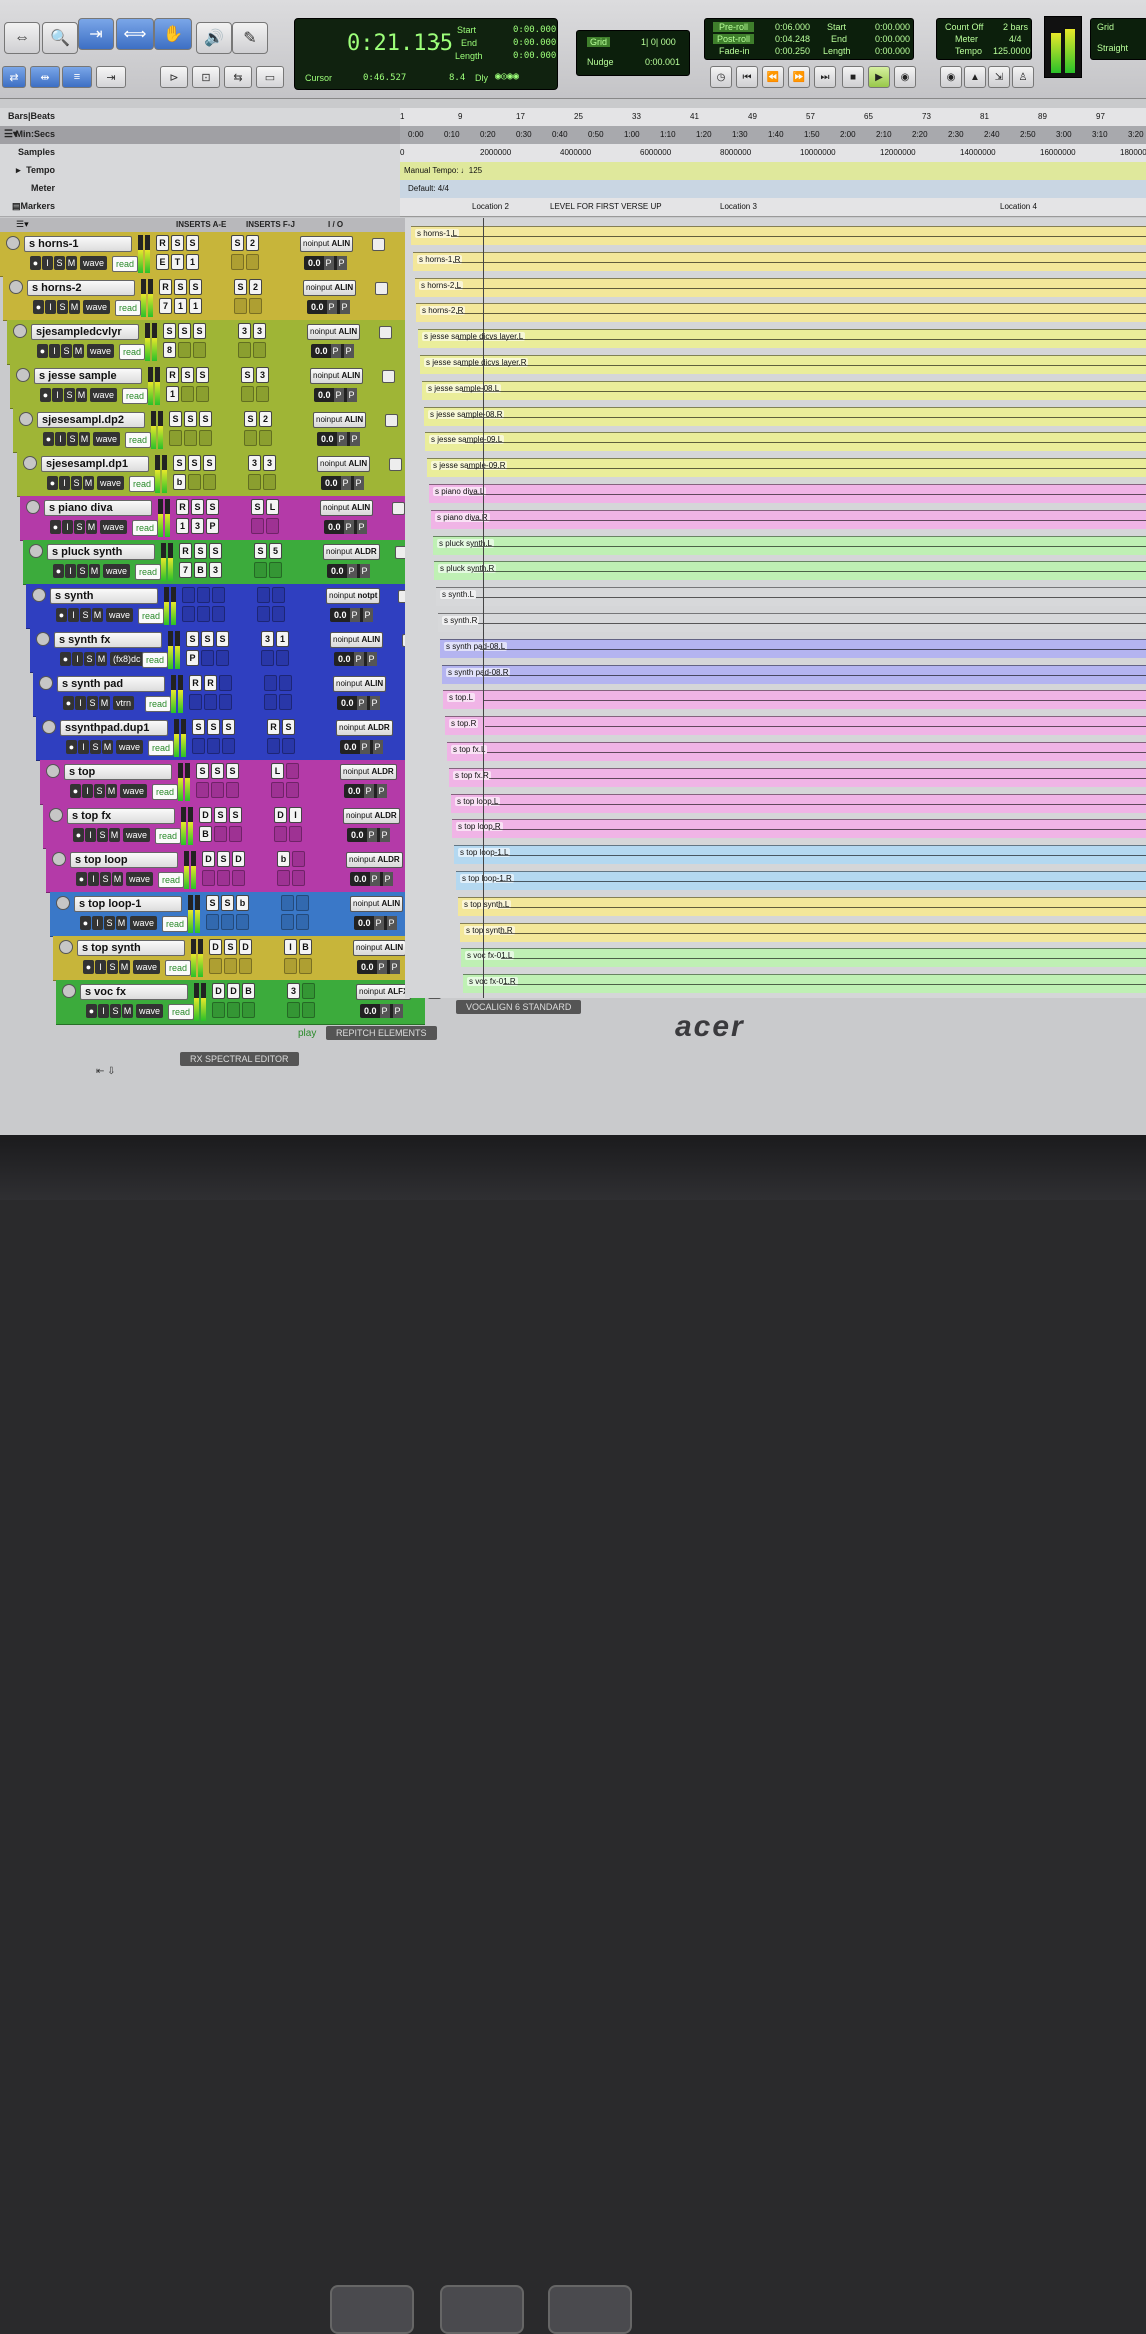 Image resolution: width=1146 pixels, height=2334 pixels. I want to click on tab-to-transient-button: ⊳, so click(174, 77).